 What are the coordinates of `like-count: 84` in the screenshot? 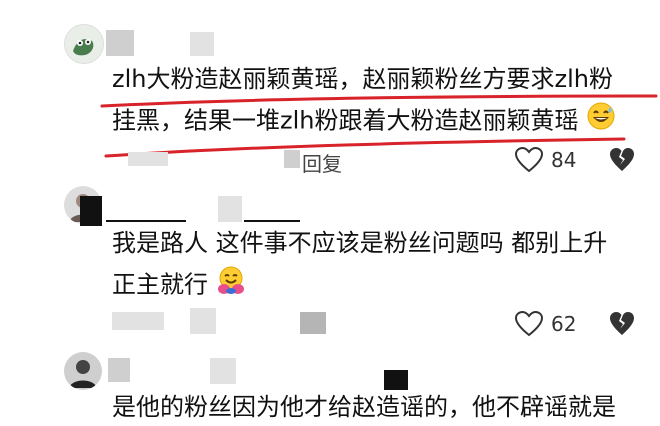 It's located at (564, 160).